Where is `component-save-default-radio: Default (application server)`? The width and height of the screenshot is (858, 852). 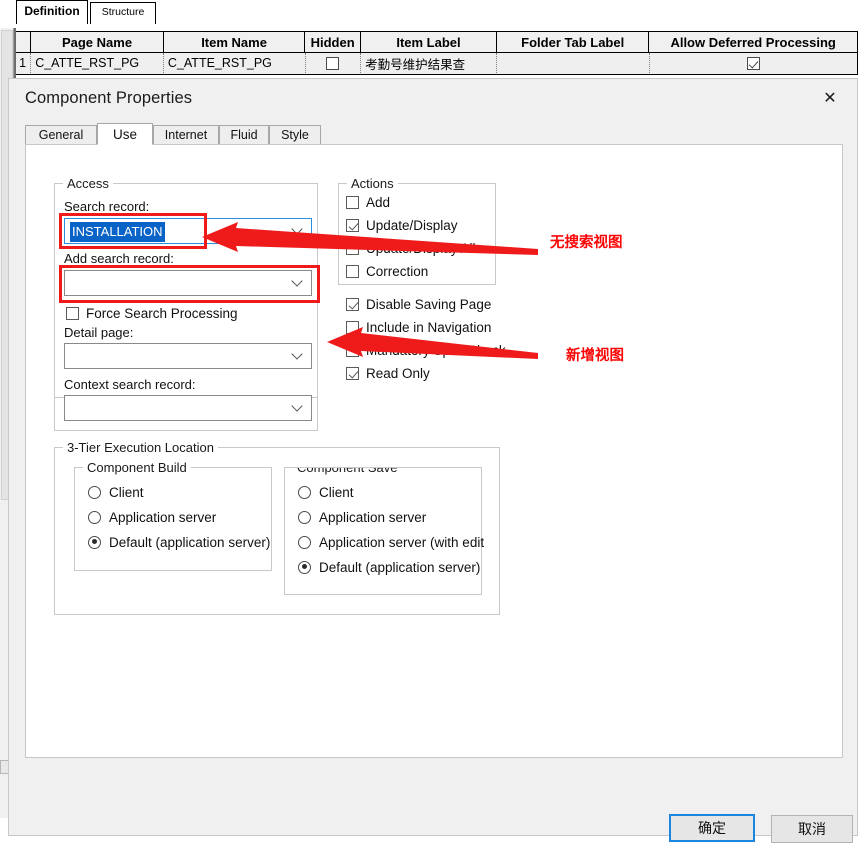 component-save-default-radio: Default (application server) is located at coordinates (389, 567).